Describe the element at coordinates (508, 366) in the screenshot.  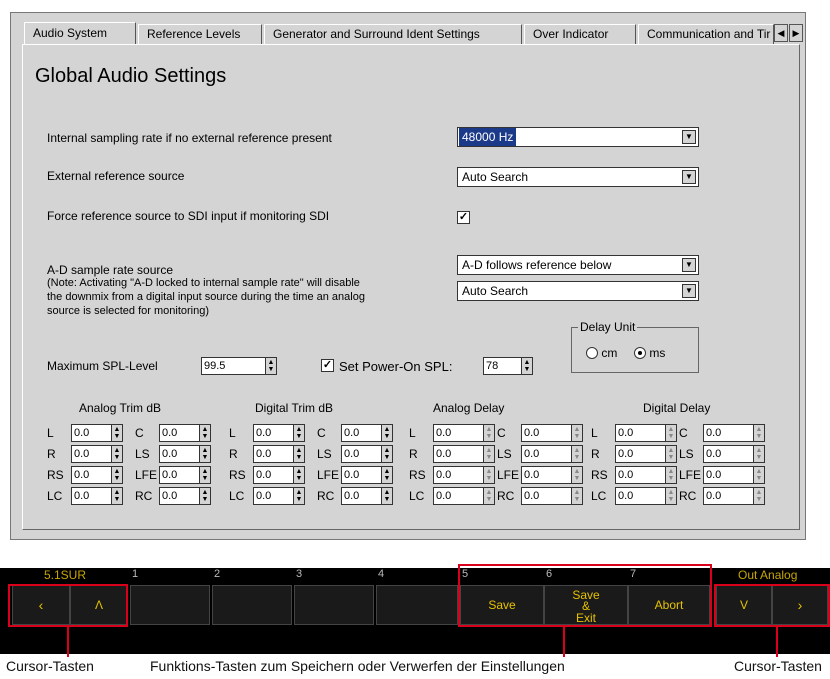
I see `power-on-spl-stepper: 78 ▲ ▼` at that location.